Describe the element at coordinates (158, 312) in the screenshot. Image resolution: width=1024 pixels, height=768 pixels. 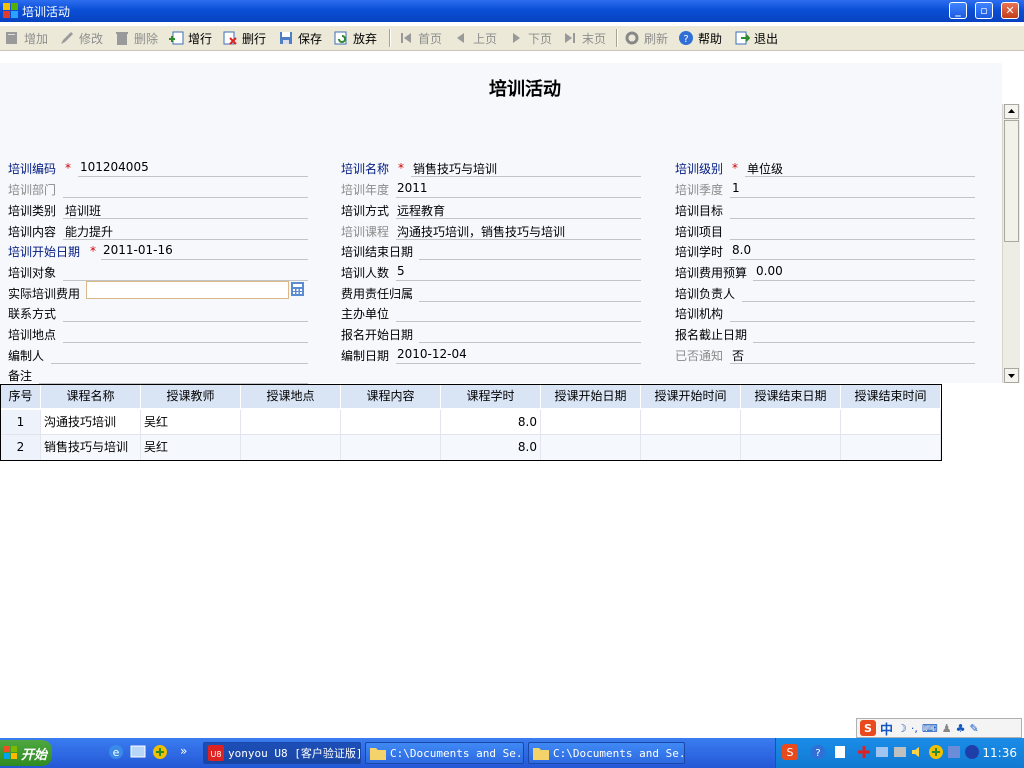
I see `field-contact: 联系方式` at that location.